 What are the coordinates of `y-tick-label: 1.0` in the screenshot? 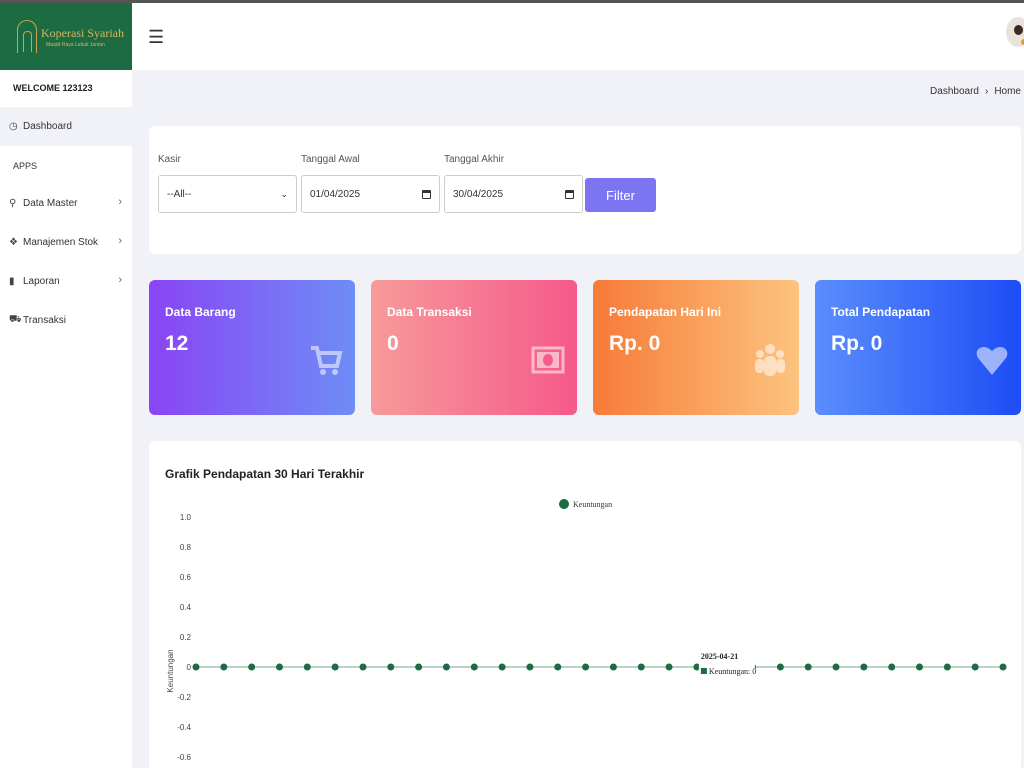 It's located at (186, 517).